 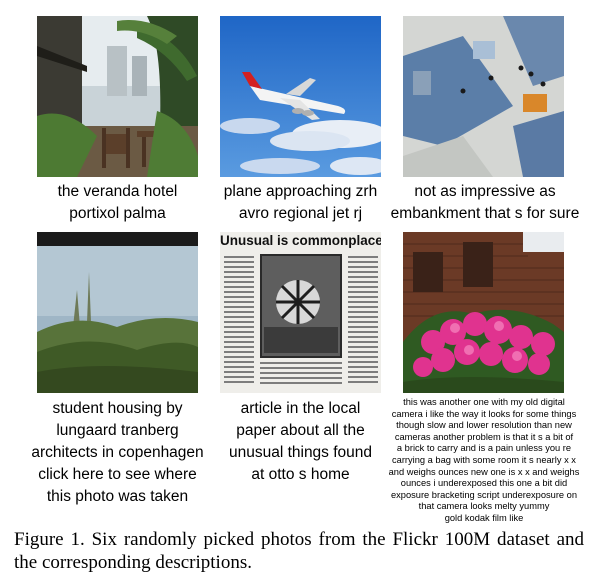 What do you see at coordinates (483, 312) in the screenshot?
I see `pink-flowers-photo` at bounding box center [483, 312].